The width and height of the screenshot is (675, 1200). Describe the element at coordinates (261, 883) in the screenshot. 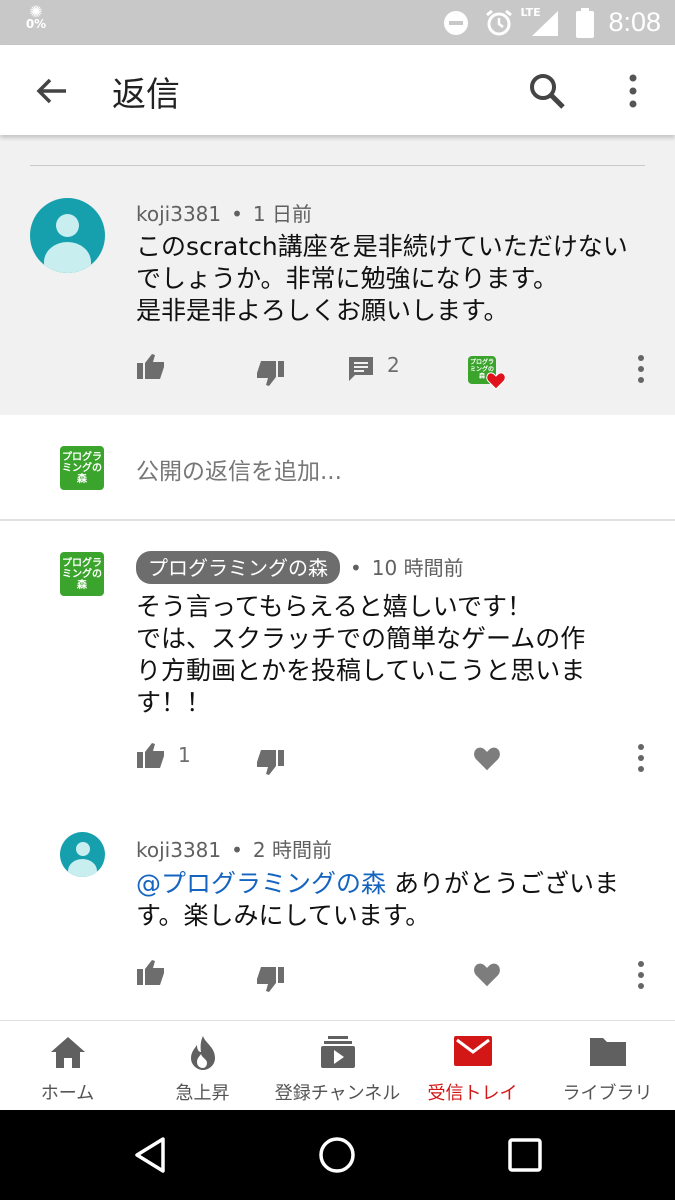

I see `mention-link: @プログラミングの森` at that location.